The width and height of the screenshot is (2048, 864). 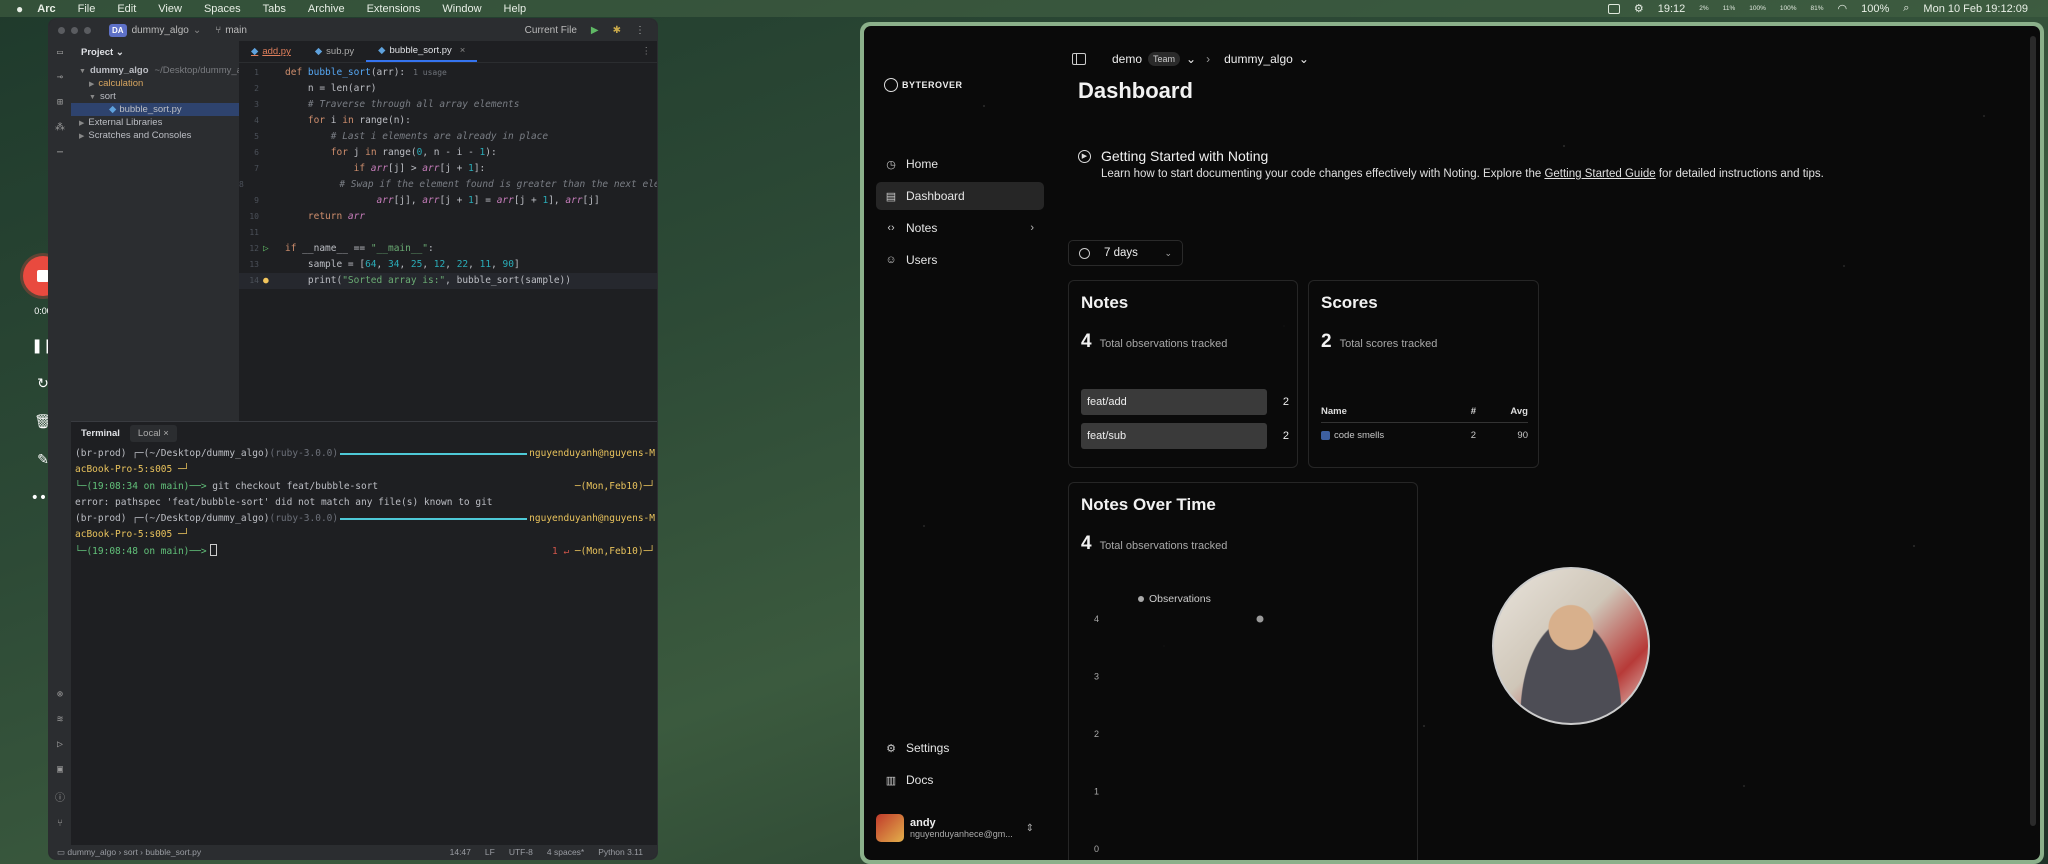 What do you see at coordinates (155, 96) in the screenshot?
I see `tree-item-sort: ▼ sort` at bounding box center [155, 96].